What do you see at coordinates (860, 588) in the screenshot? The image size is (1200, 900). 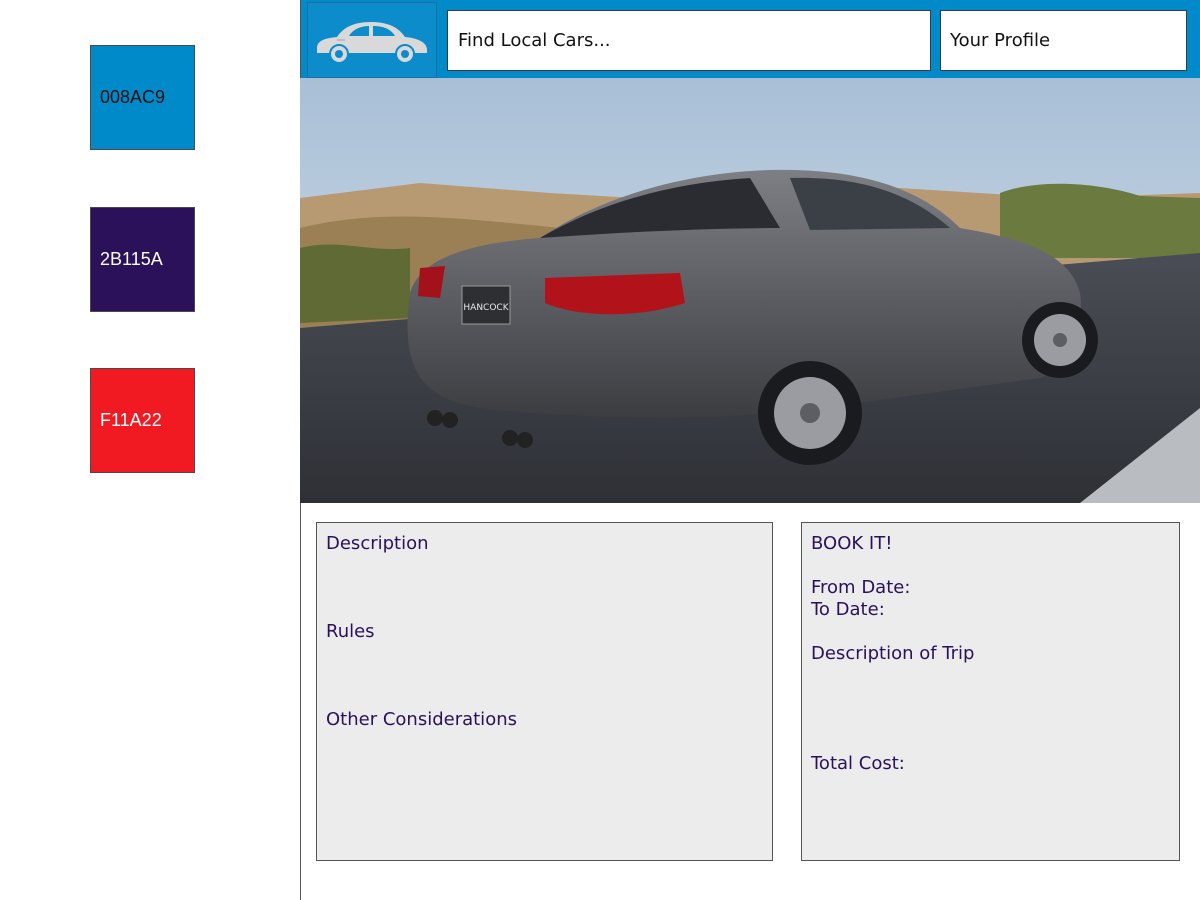 I see `from-date-field: From Date:` at bounding box center [860, 588].